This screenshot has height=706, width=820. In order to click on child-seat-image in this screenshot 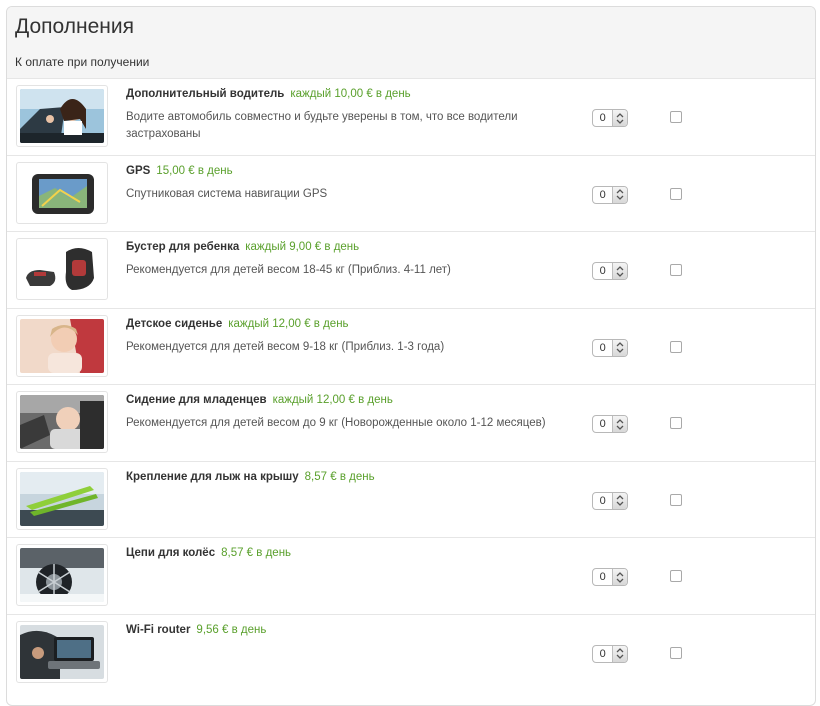, I will do `click(62, 345)`.